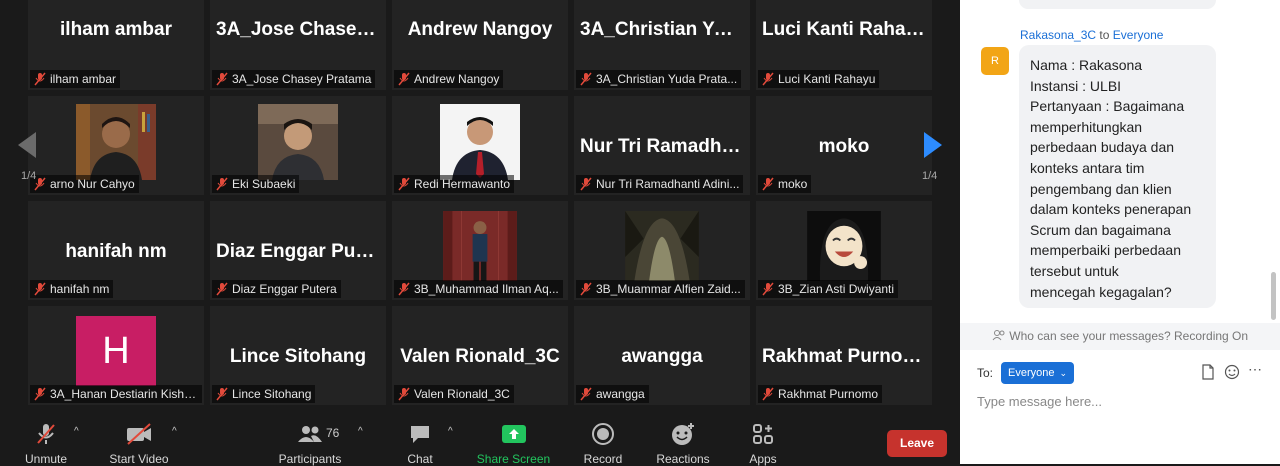  What do you see at coordinates (480, 45) in the screenshot?
I see `video-tile: Andrew Nangoy Andrew Nangoy` at bounding box center [480, 45].